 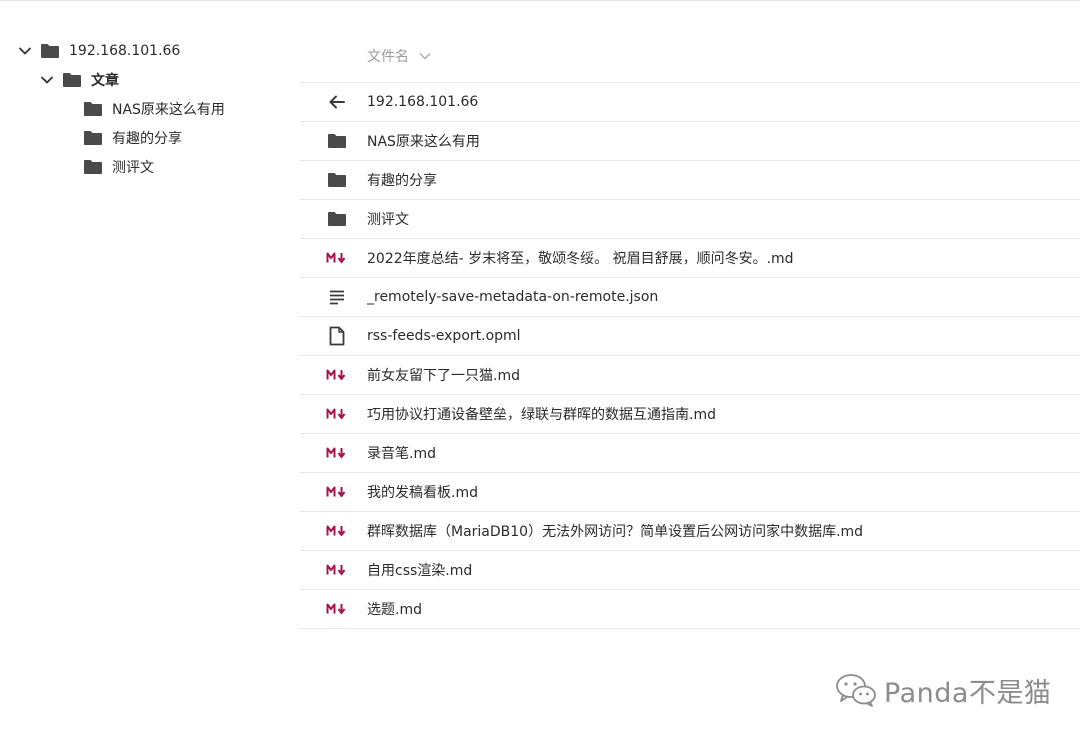 I want to click on sort-by-name-button: 文件名, so click(x=399, y=56).